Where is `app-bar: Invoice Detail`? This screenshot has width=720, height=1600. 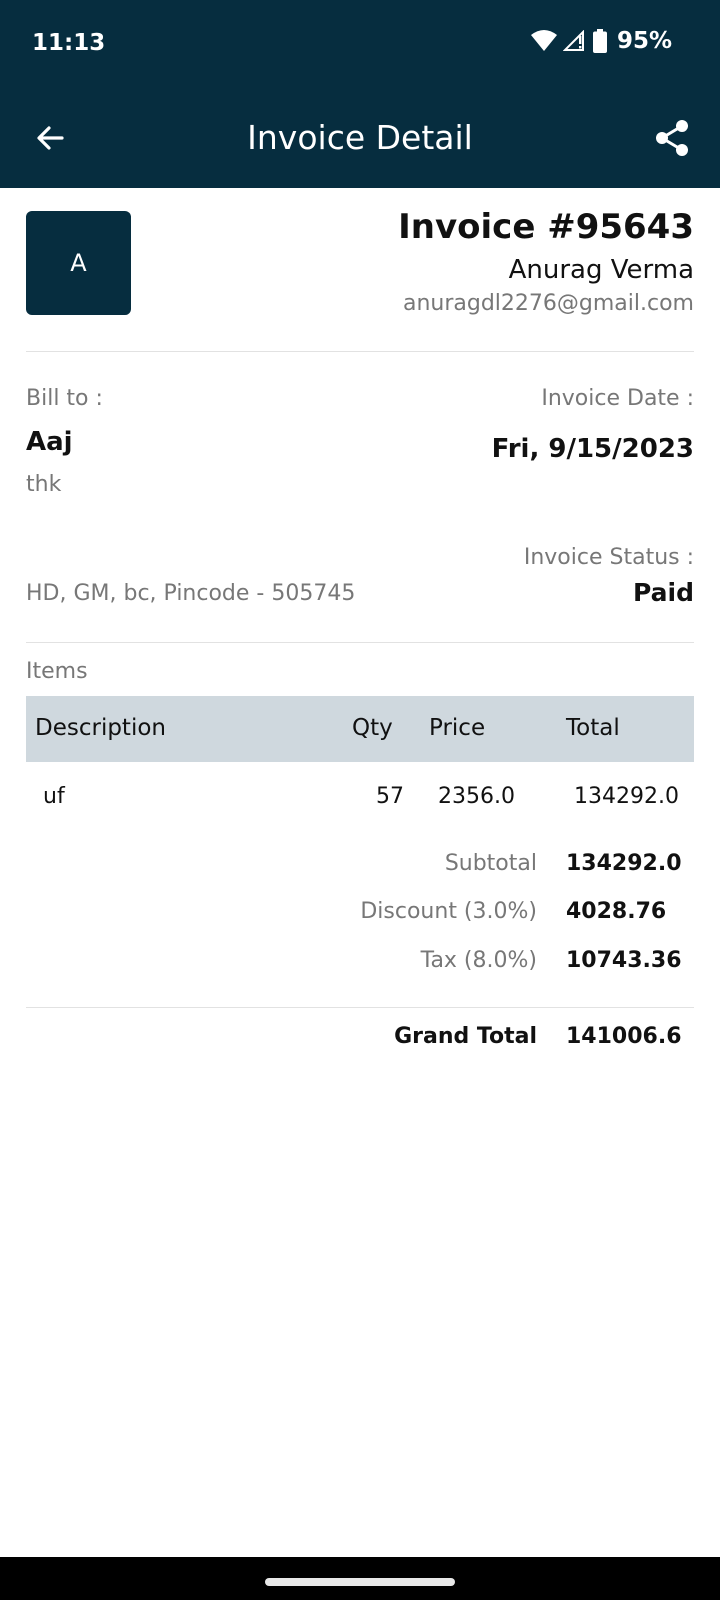
app-bar: Invoice Detail is located at coordinates (360, 140).